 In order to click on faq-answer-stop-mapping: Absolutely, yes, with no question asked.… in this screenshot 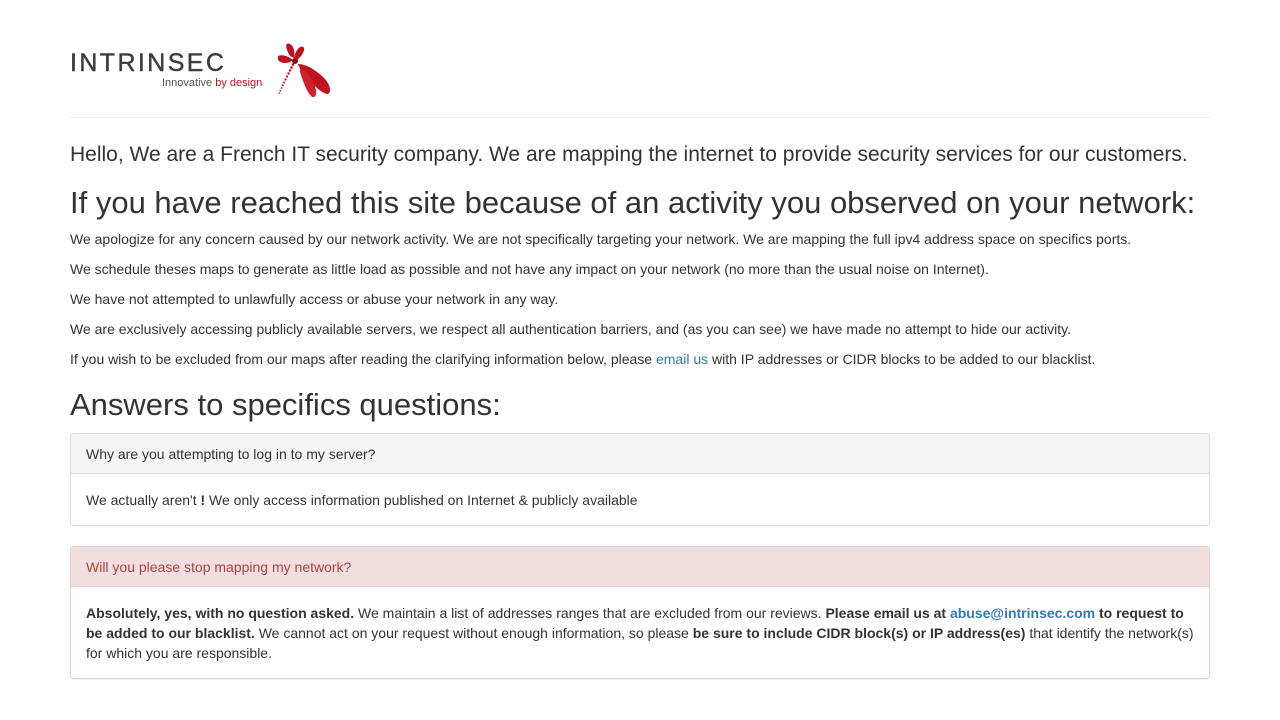, I will do `click(640, 632)`.